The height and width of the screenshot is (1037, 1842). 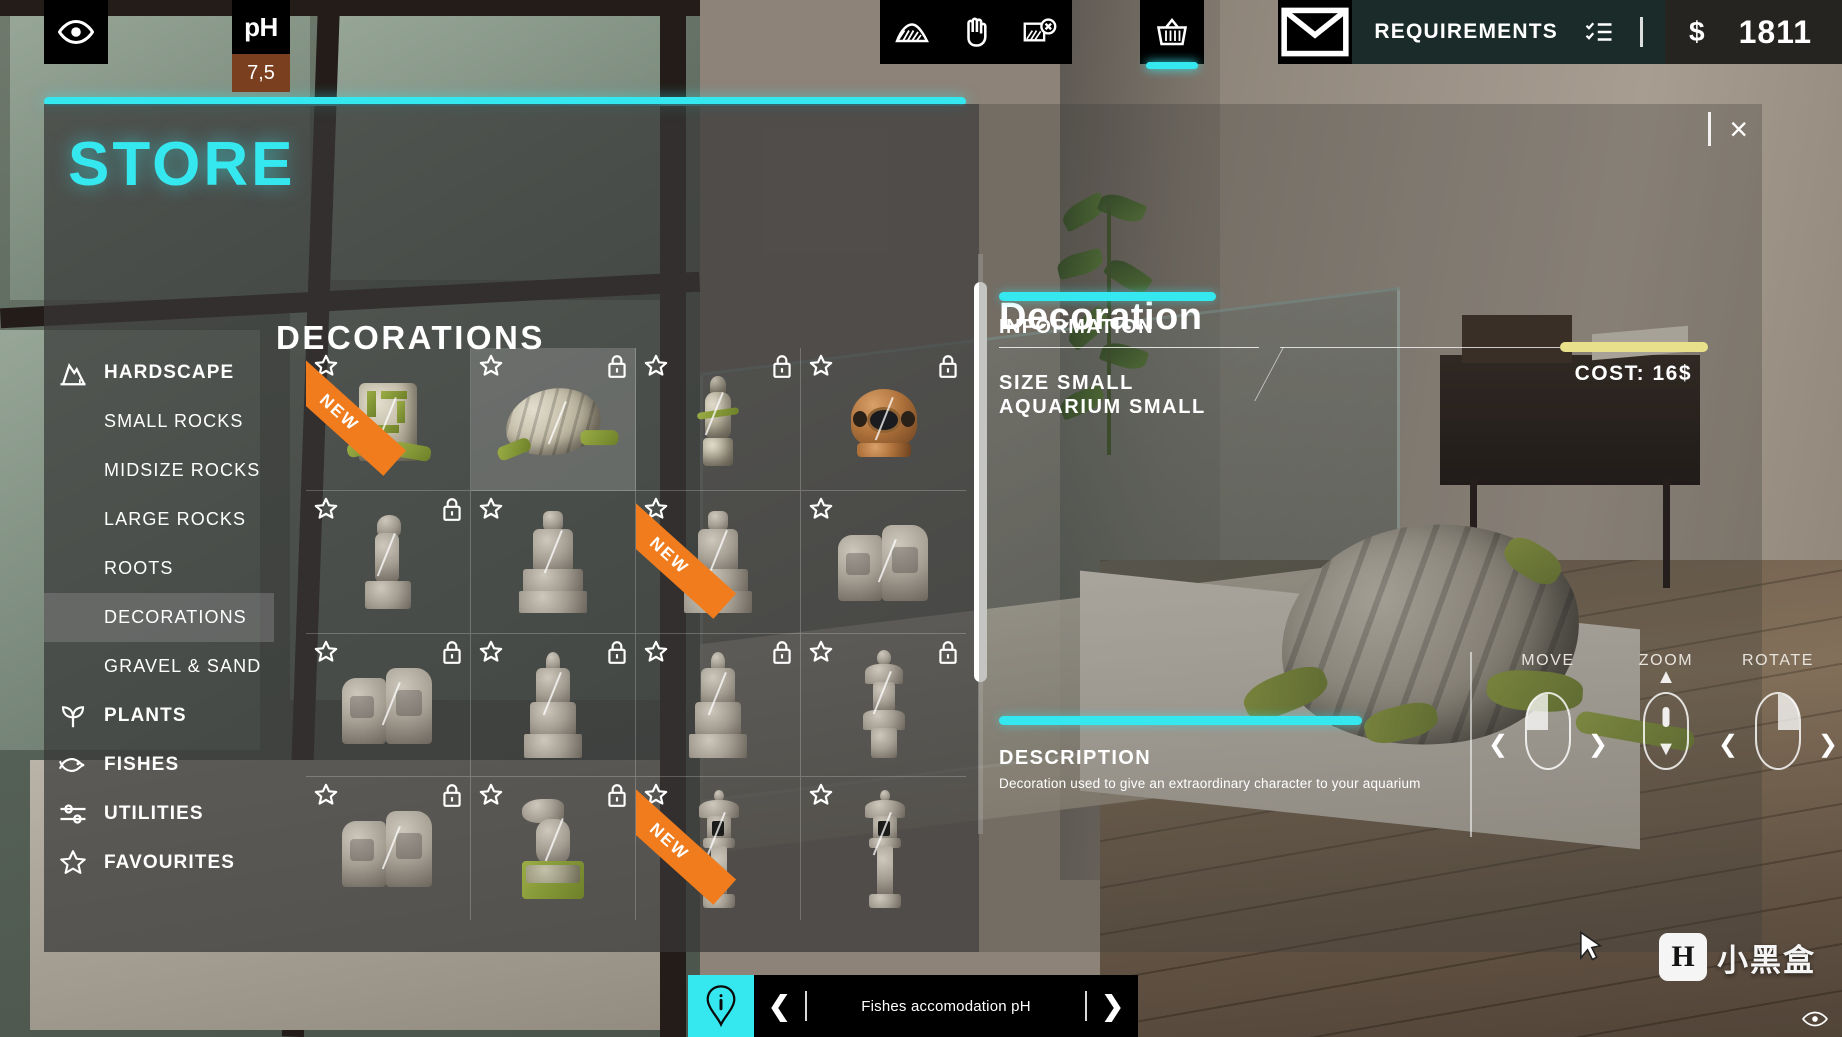 I want to click on store-item-ruined-shrine, so click(x=388, y=848).